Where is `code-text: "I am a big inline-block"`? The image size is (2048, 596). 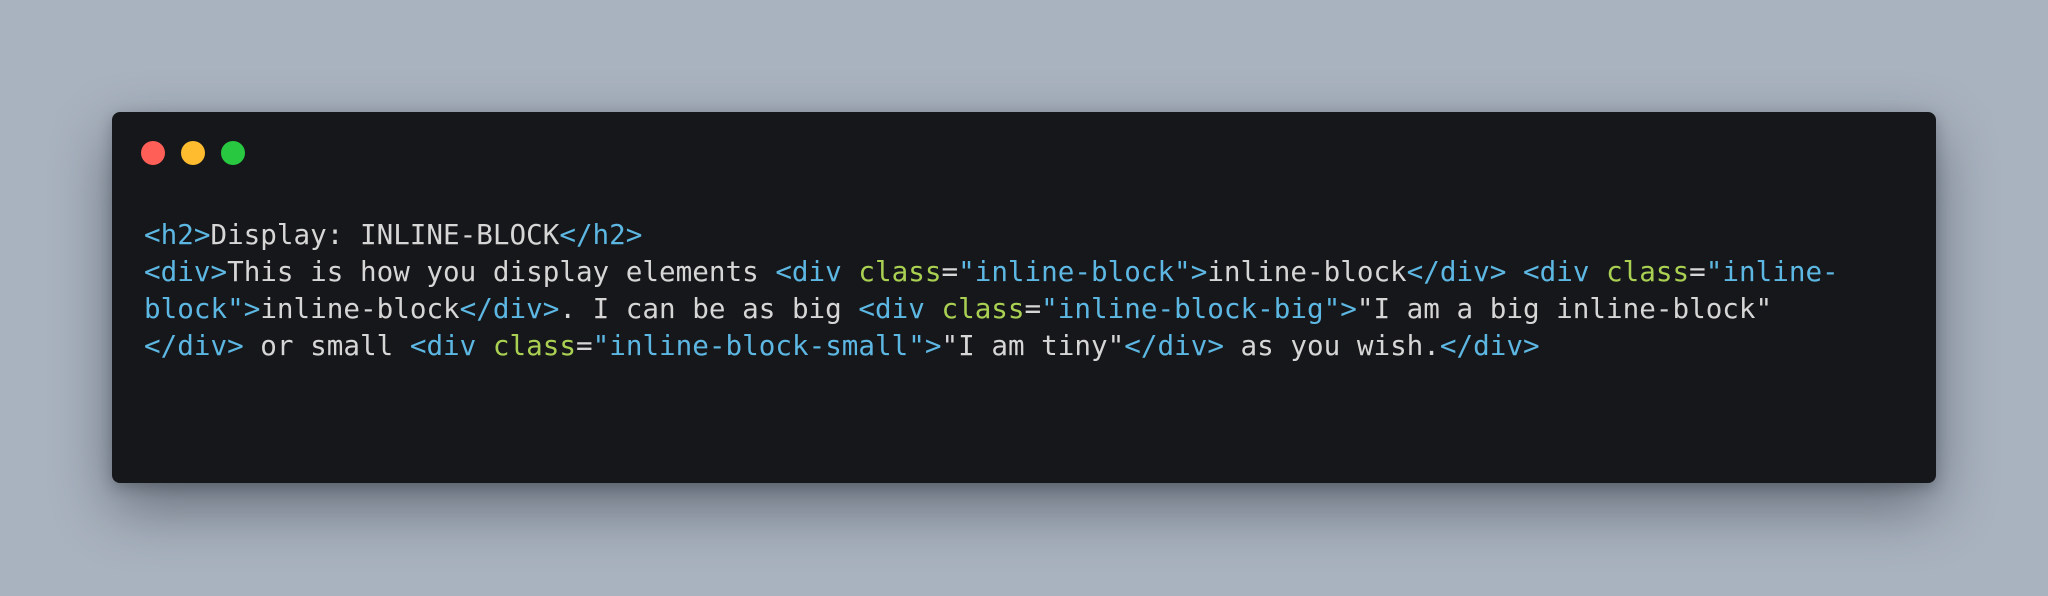 code-text: "I am a big inline-block" is located at coordinates (1564, 308).